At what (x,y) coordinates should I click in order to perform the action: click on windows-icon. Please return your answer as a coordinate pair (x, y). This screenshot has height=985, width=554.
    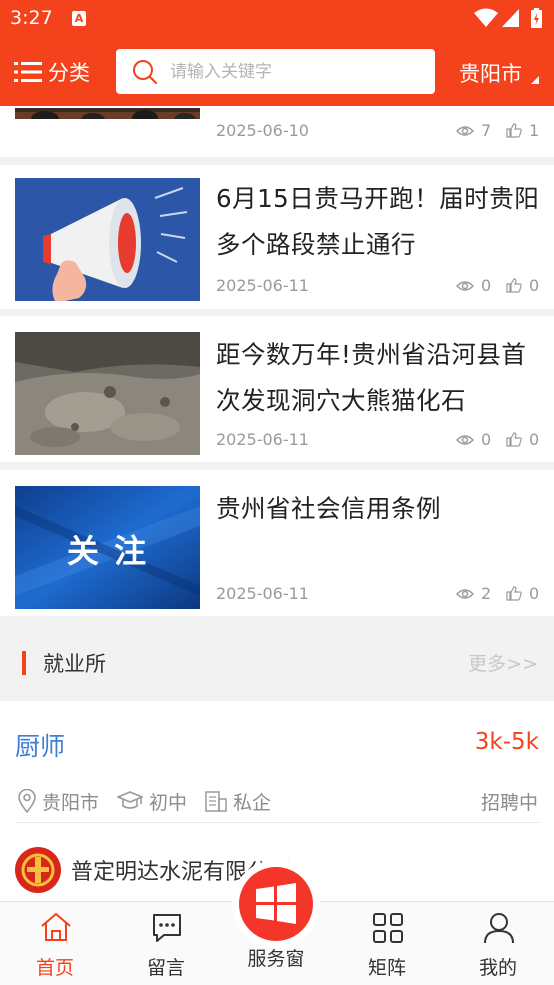
    Looking at the image, I should click on (276, 903).